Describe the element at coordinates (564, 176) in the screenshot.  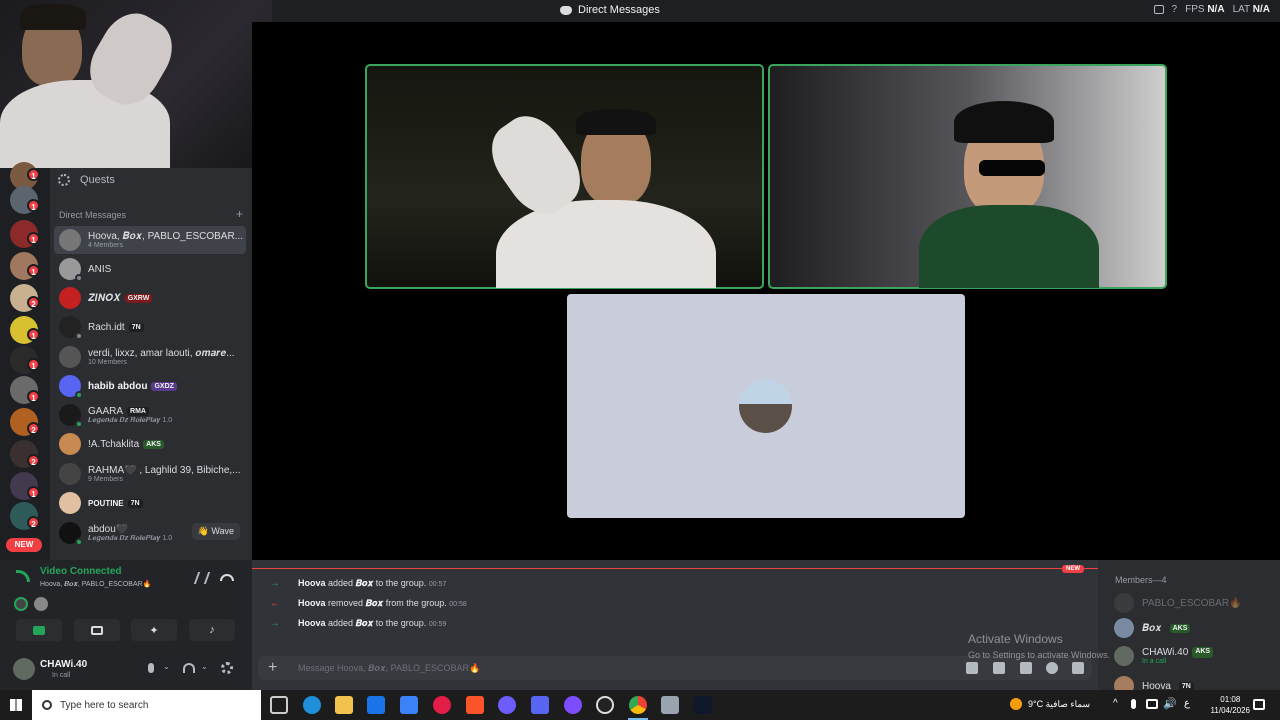
I see `video-tile-hoova` at that location.